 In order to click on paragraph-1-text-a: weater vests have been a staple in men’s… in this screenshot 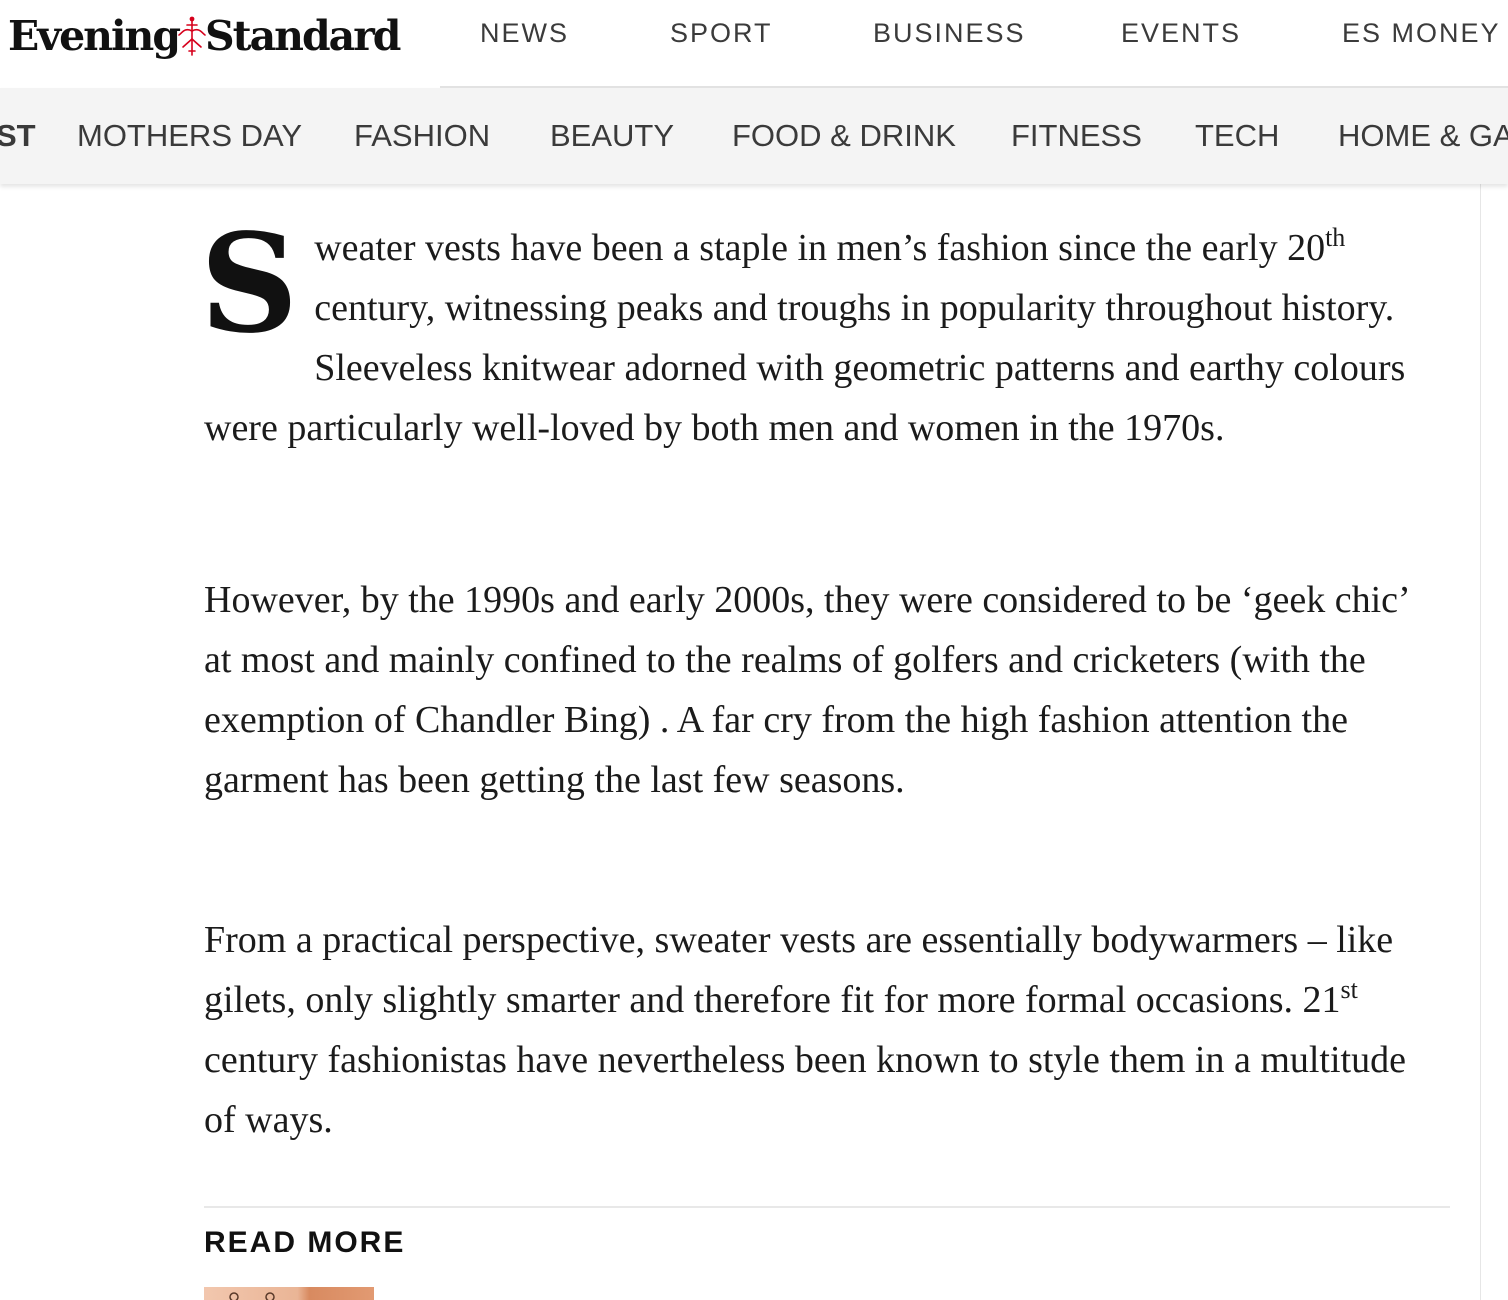, I will do `click(820, 248)`.